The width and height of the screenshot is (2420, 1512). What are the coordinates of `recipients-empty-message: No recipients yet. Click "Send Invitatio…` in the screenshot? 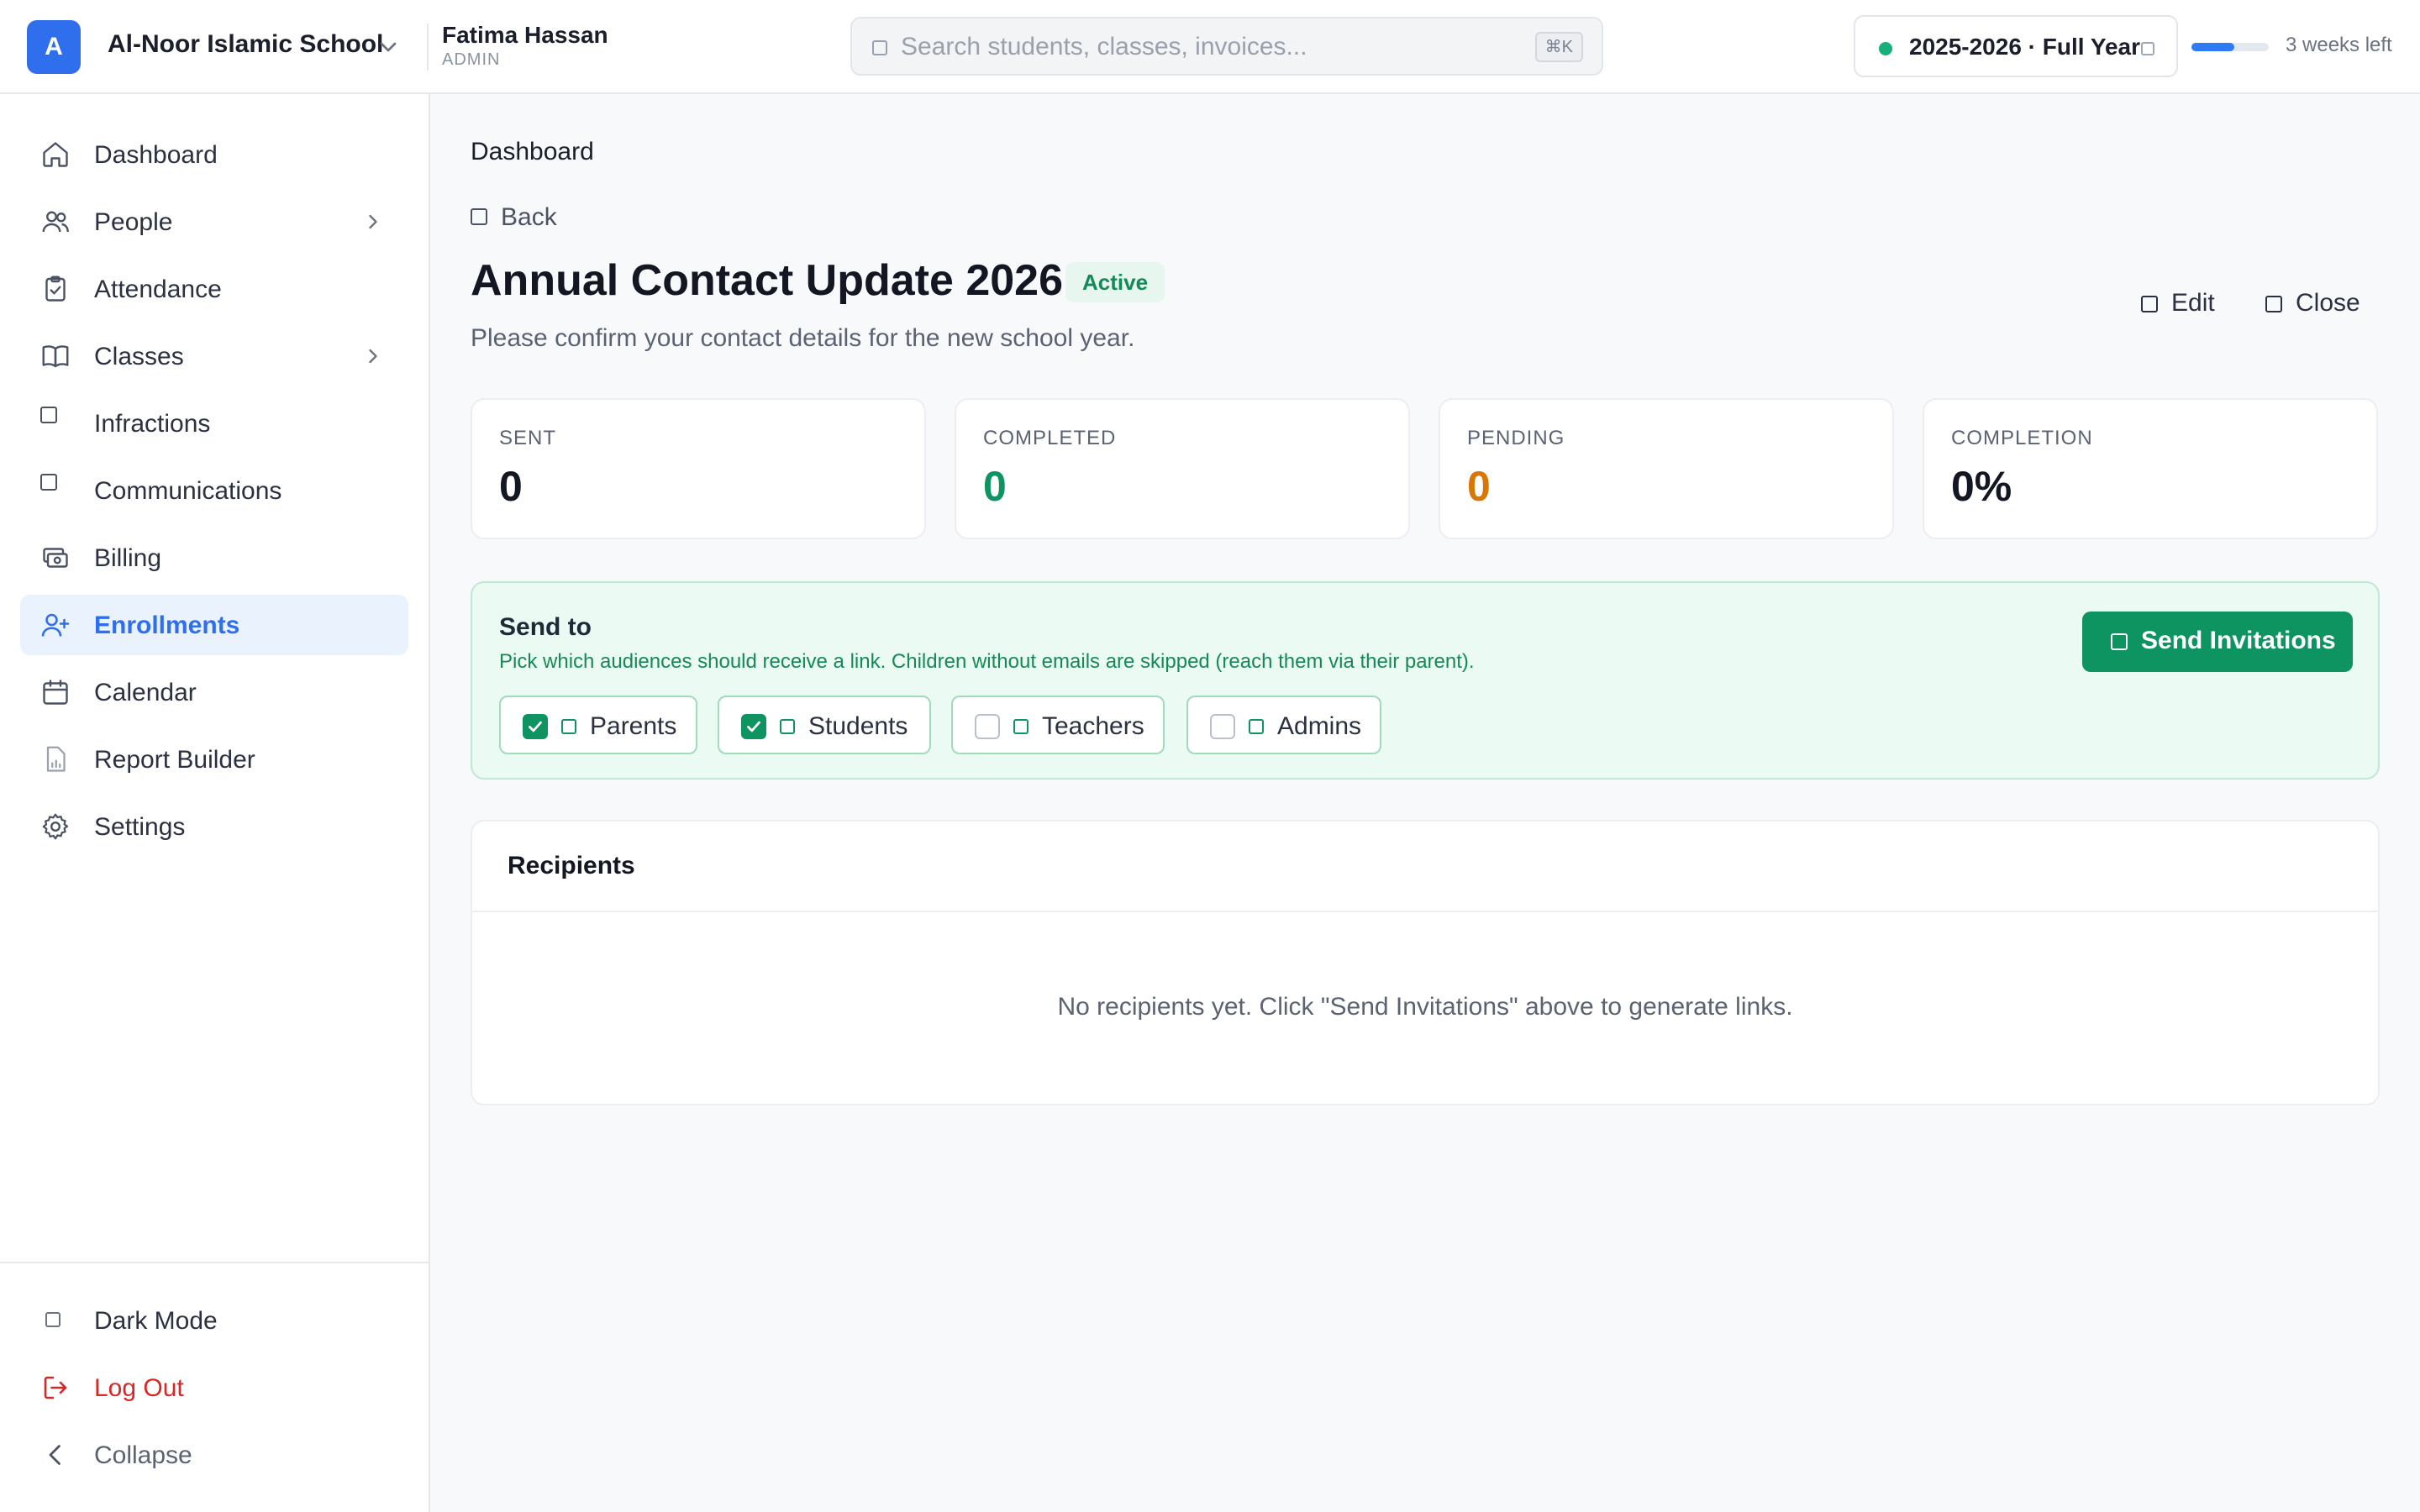 It's located at (1425, 1007).